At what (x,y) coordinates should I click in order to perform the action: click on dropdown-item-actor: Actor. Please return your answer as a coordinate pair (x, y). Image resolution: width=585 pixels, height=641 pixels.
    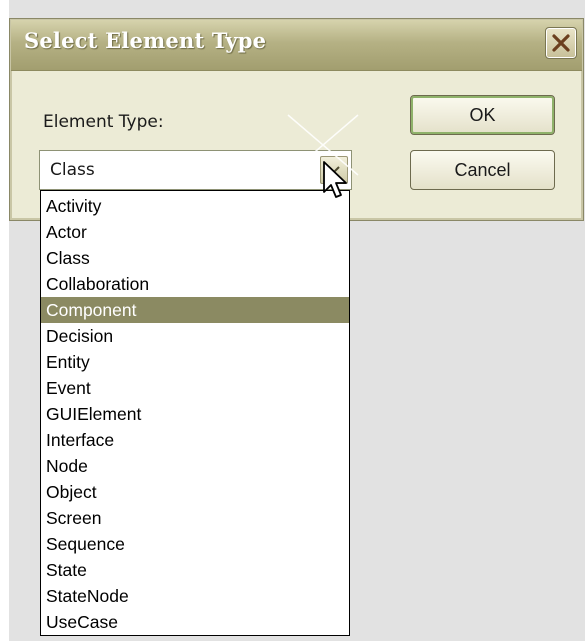
    Looking at the image, I should click on (195, 232).